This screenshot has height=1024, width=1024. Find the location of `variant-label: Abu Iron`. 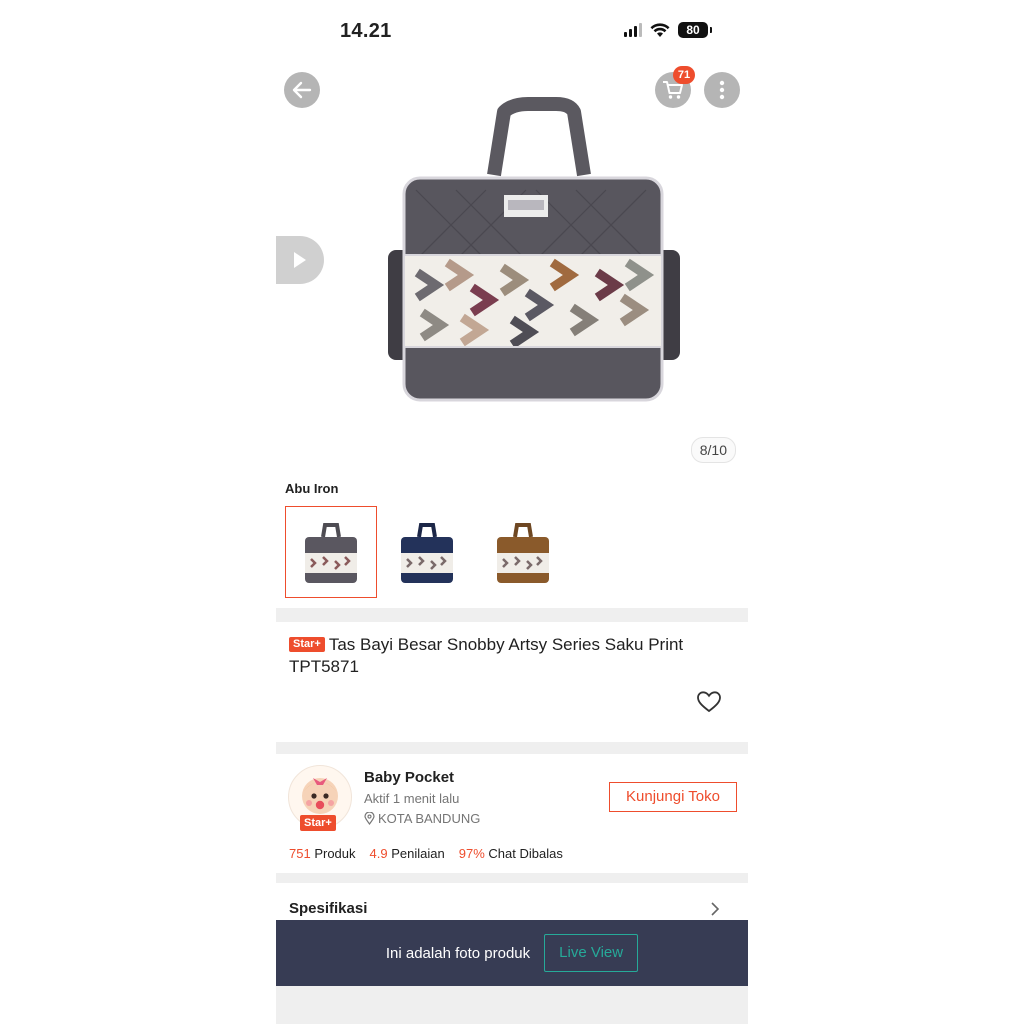

variant-label: Abu Iron is located at coordinates (312, 488).